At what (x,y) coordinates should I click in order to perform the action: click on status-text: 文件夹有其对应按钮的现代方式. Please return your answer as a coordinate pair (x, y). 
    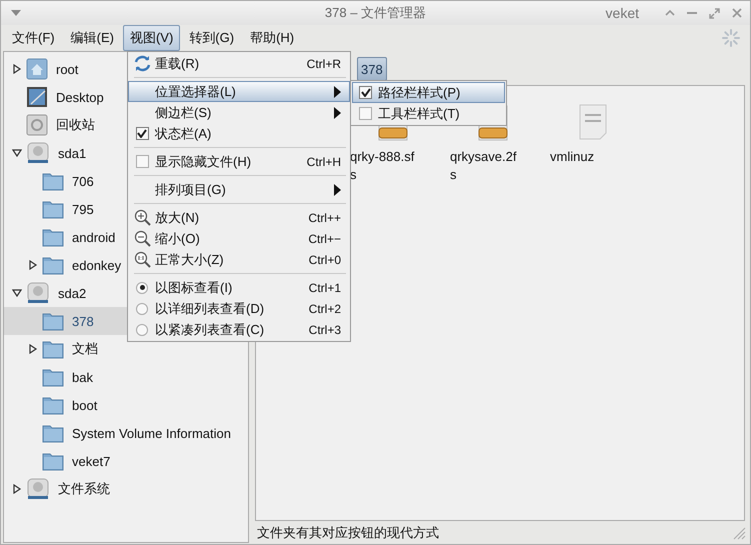
    Looking at the image, I should click on (348, 533).